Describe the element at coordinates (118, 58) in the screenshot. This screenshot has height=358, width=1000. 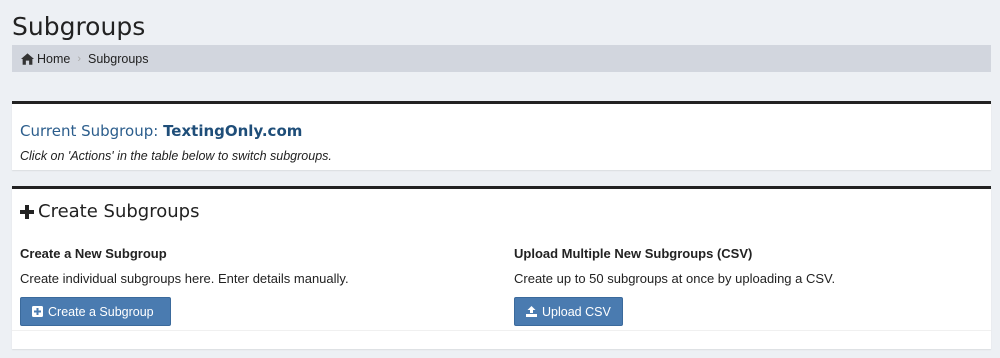
I see `breadcrumb-current: Subgroups` at that location.